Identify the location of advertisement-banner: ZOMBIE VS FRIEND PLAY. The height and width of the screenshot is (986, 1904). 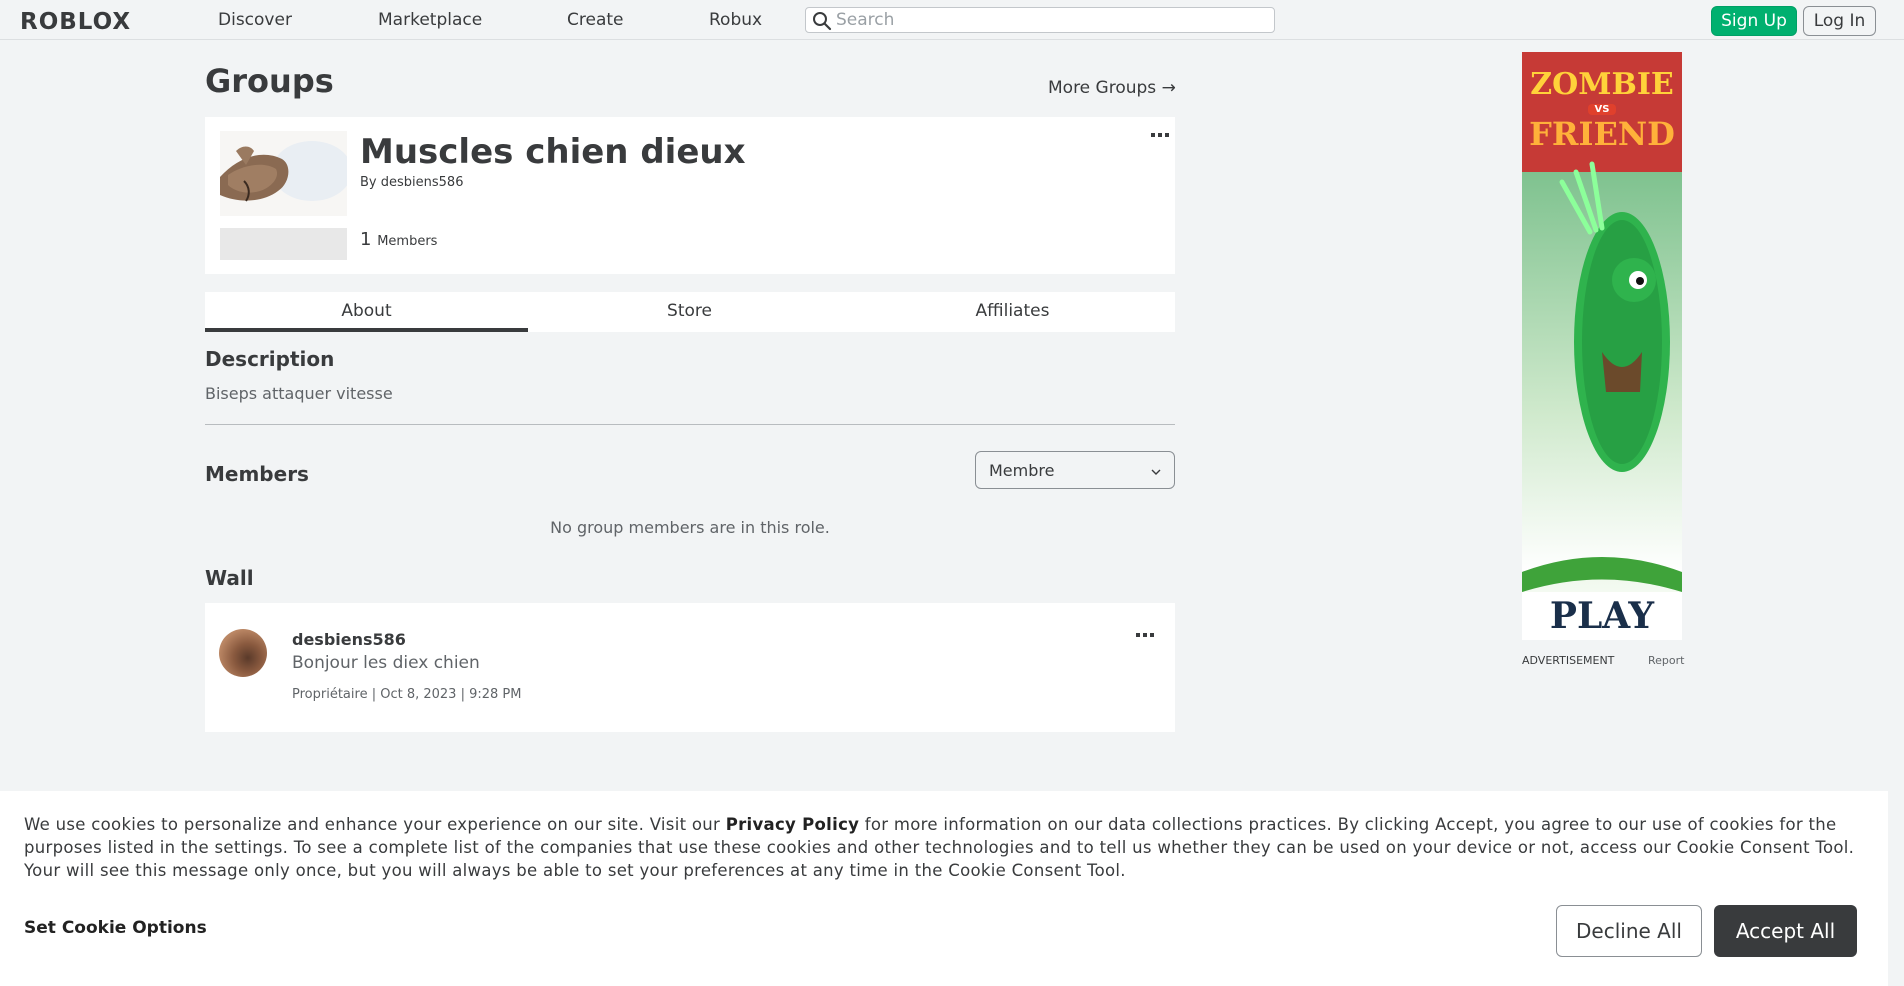
(1602, 346).